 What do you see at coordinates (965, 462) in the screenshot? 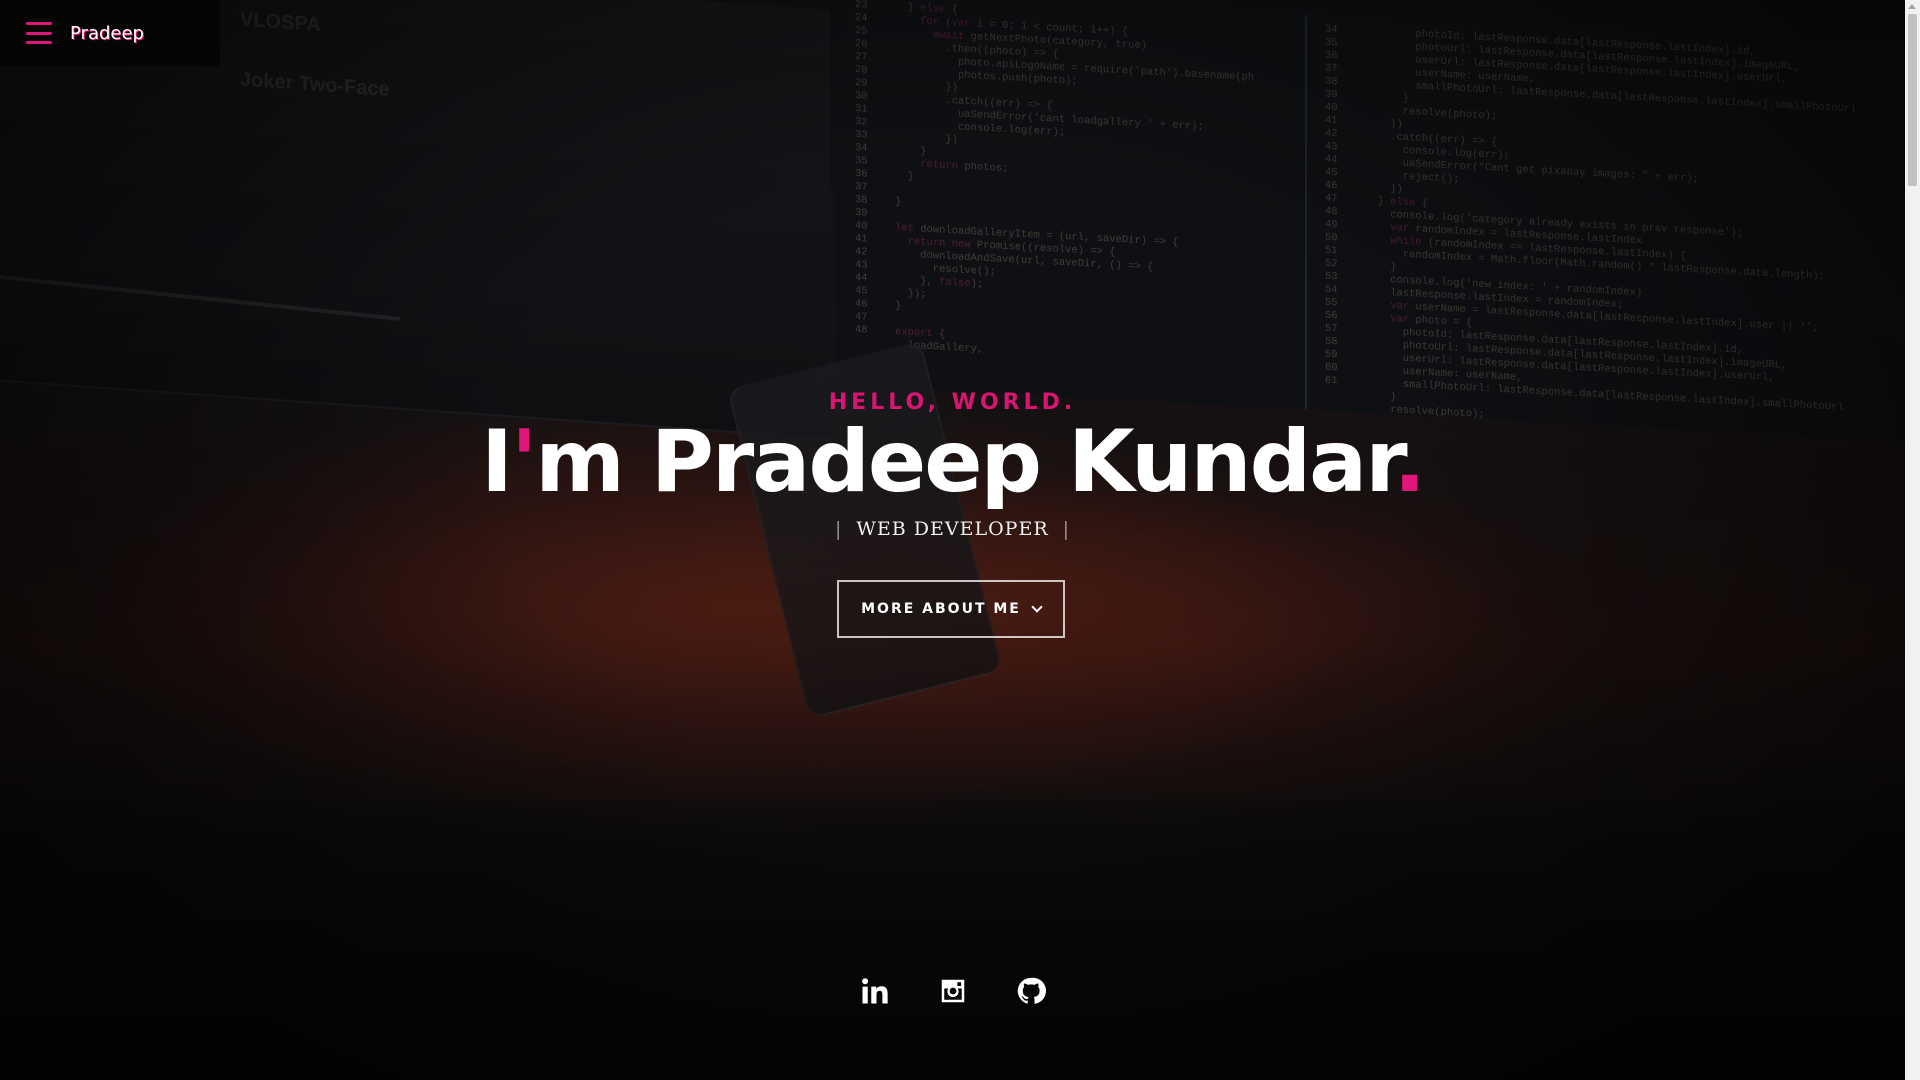
I see `name-rest: m Pradeep Kundar` at bounding box center [965, 462].